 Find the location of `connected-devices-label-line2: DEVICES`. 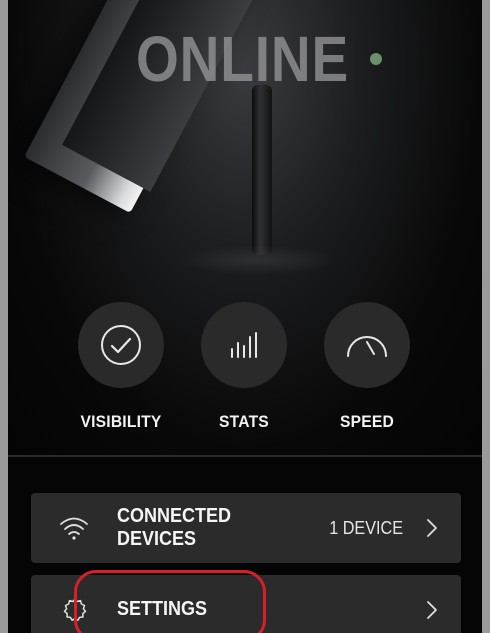

connected-devices-label-line2: DEVICES is located at coordinates (157, 539).